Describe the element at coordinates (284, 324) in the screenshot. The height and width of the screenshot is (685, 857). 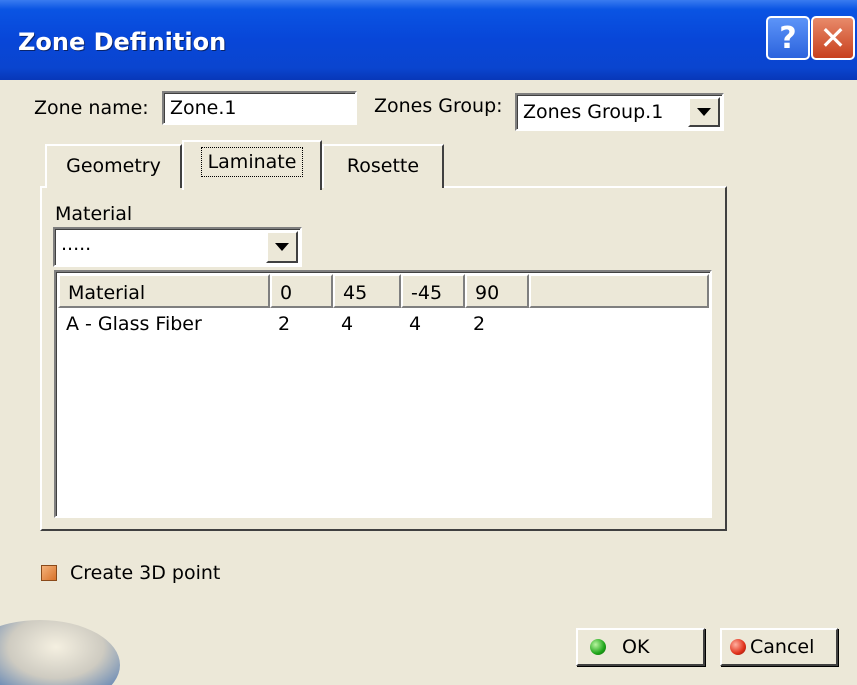
I see `table-cell-0: 2` at that location.